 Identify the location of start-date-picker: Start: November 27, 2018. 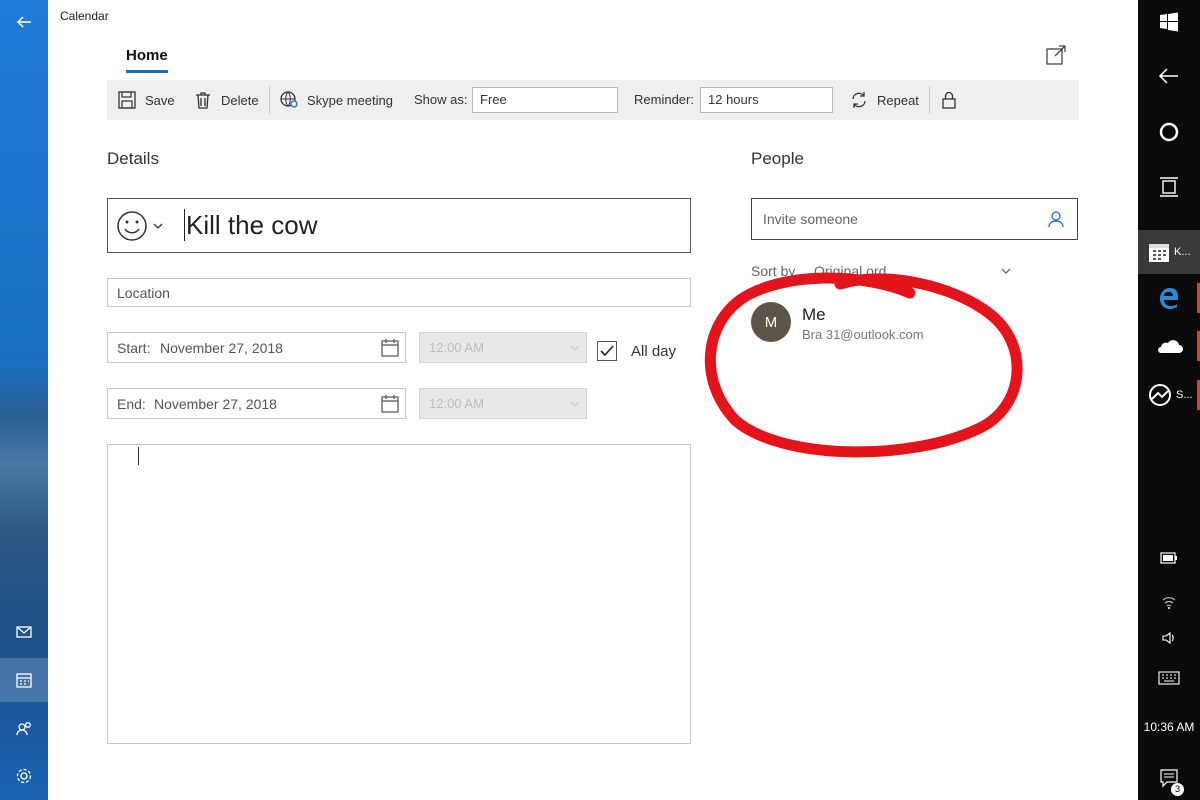
(256, 347).